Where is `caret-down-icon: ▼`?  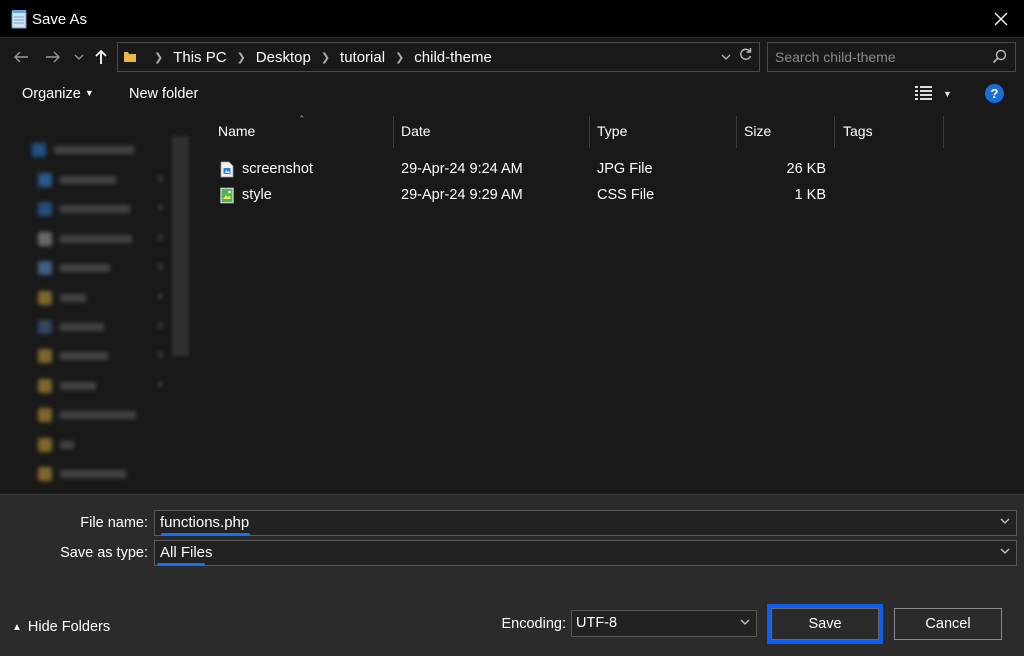
caret-down-icon: ▼ is located at coordinates (89, 93).